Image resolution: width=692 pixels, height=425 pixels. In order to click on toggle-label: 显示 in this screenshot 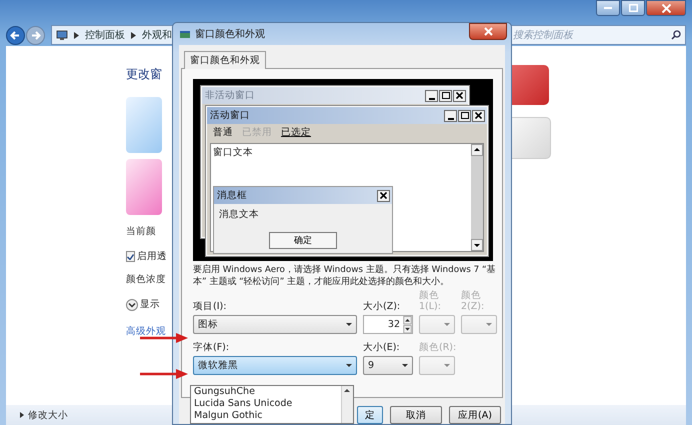, I will do `click(150, 304)`.